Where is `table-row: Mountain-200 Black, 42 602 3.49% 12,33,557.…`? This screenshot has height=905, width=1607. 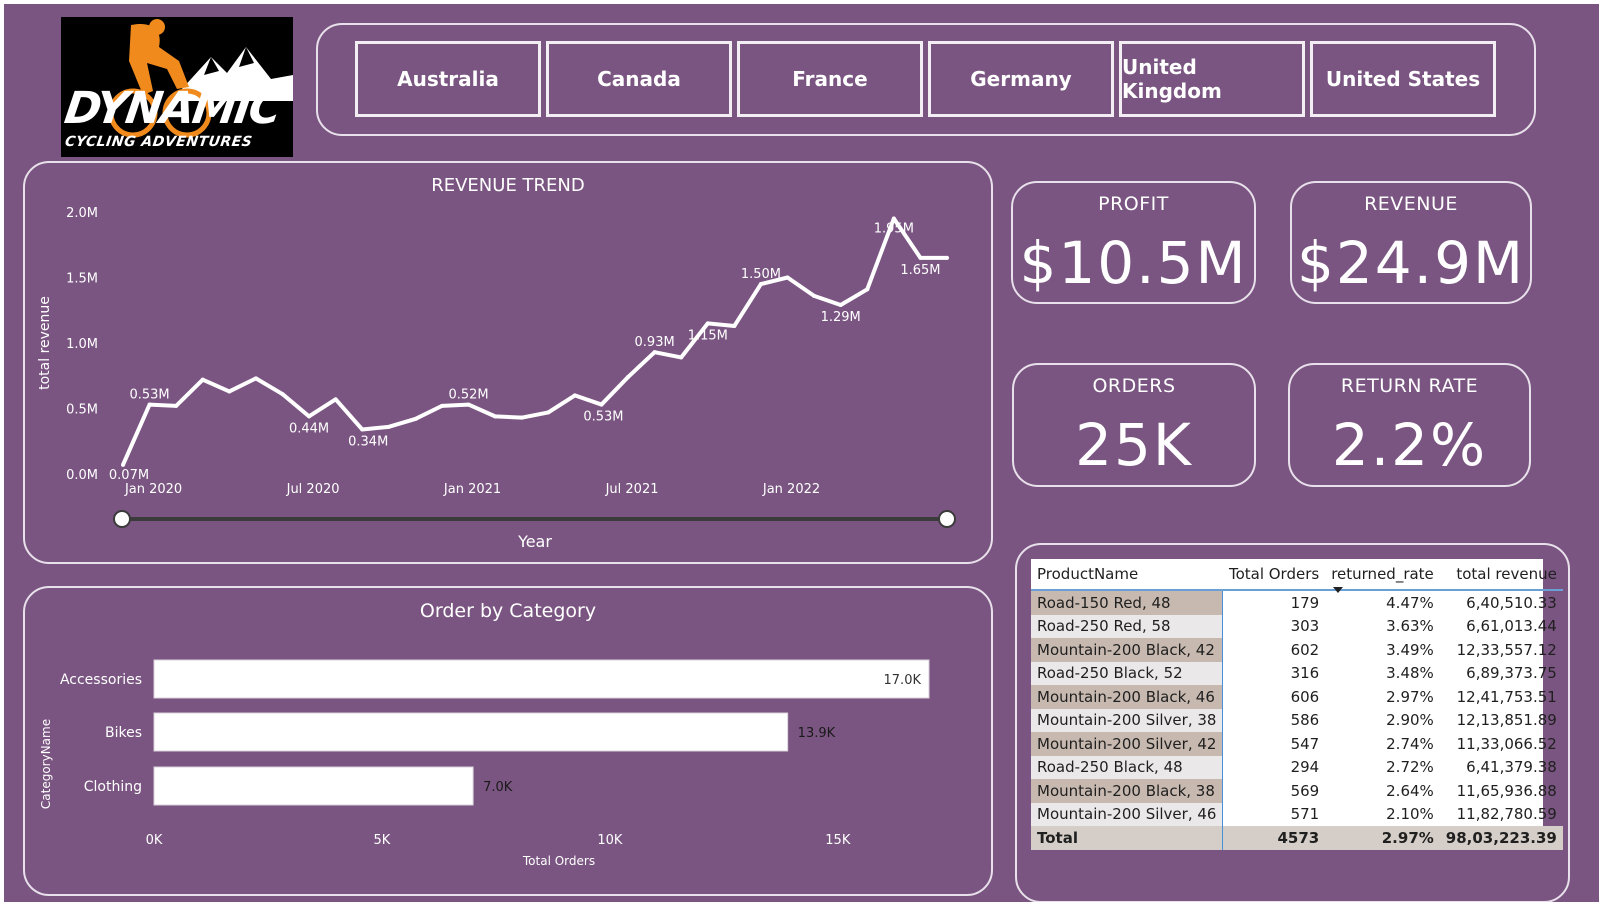
table-row: Mountain-200 Black, 42 602 3.49% 12,33,557.… is located at coordinates (1297, 650).